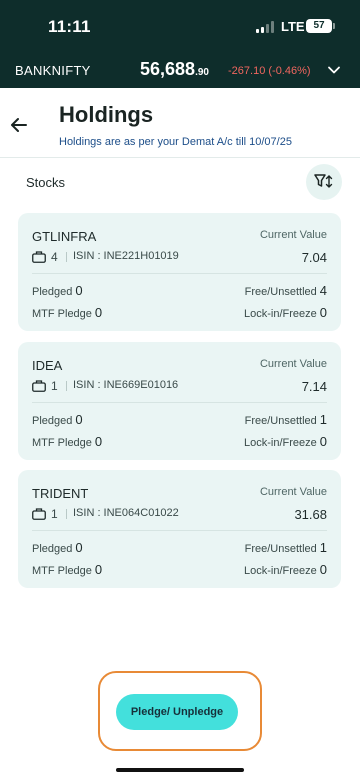 This screenshot has width=360, height=780. Describe the element at coordinates (177, 712) in the screenshot. I see `pledge-unpledge-button: Pledge/ Unpledge` at that location.